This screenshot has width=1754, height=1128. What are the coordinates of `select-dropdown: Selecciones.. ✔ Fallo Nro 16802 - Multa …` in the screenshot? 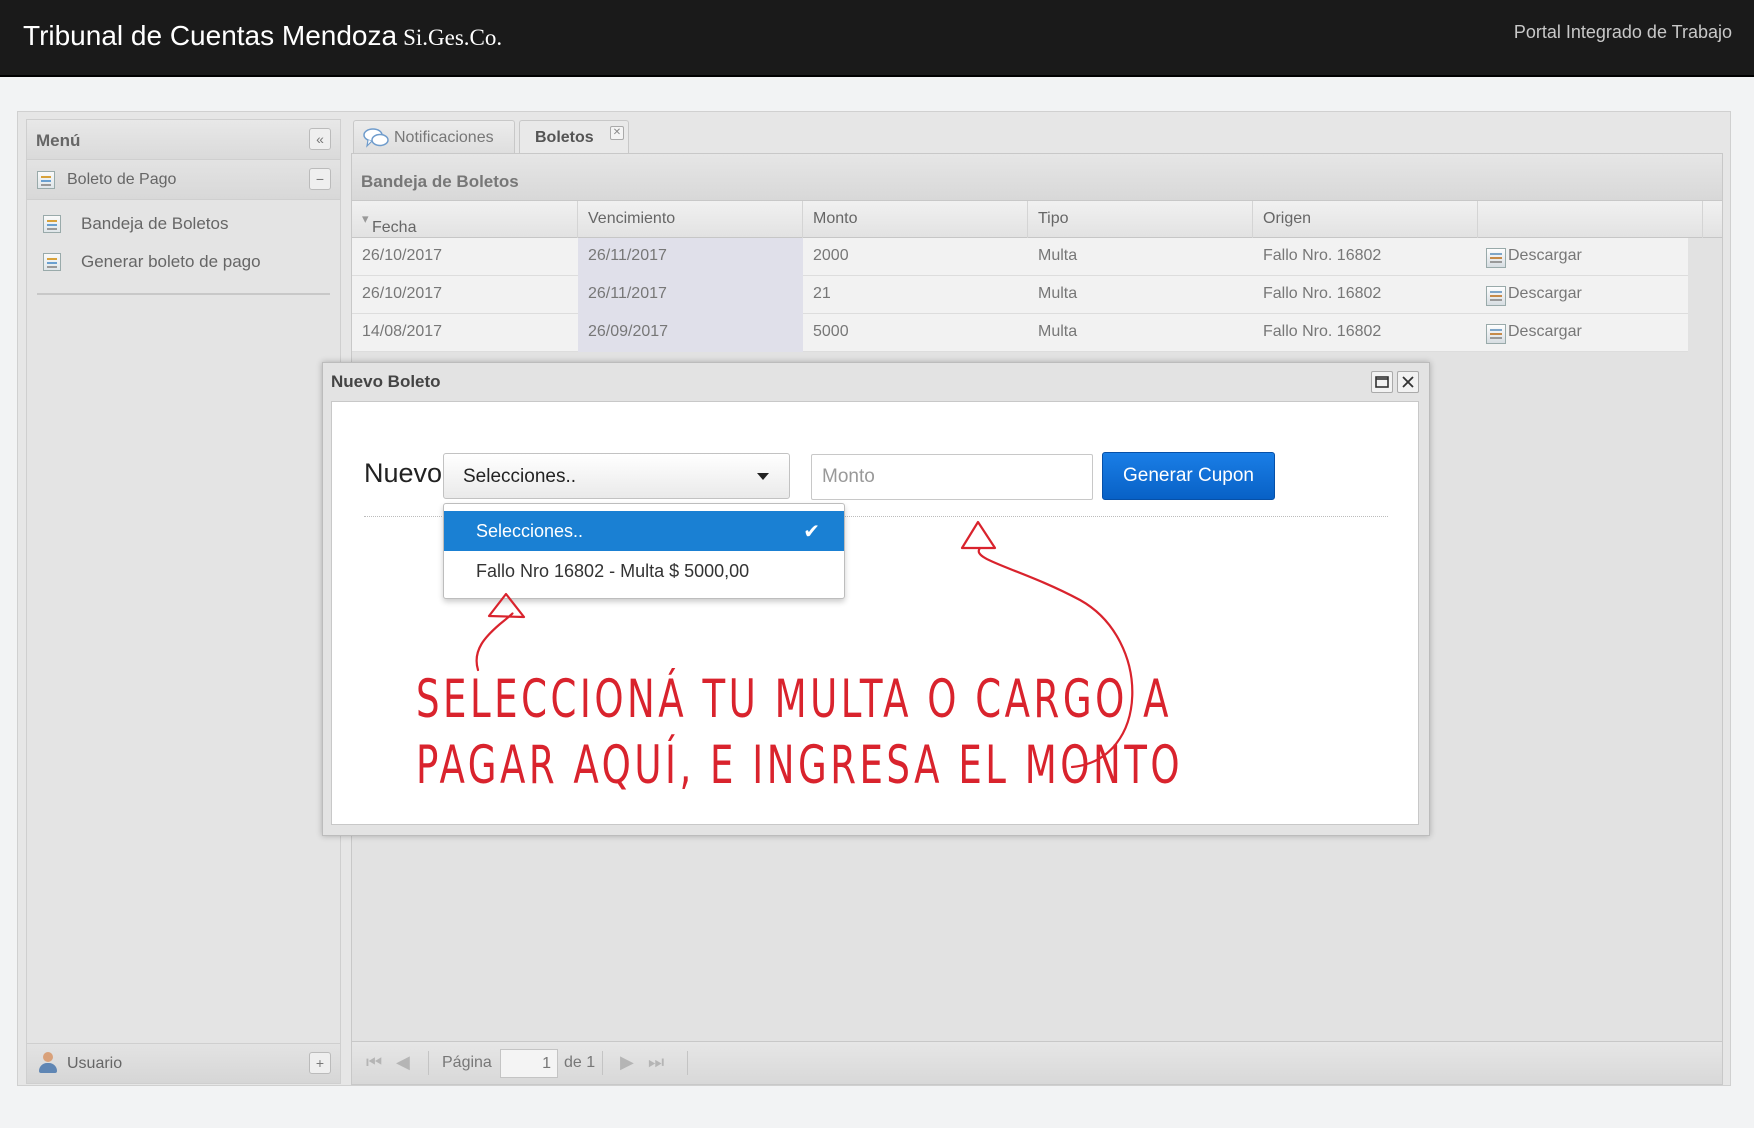 It's located at (644, 551).